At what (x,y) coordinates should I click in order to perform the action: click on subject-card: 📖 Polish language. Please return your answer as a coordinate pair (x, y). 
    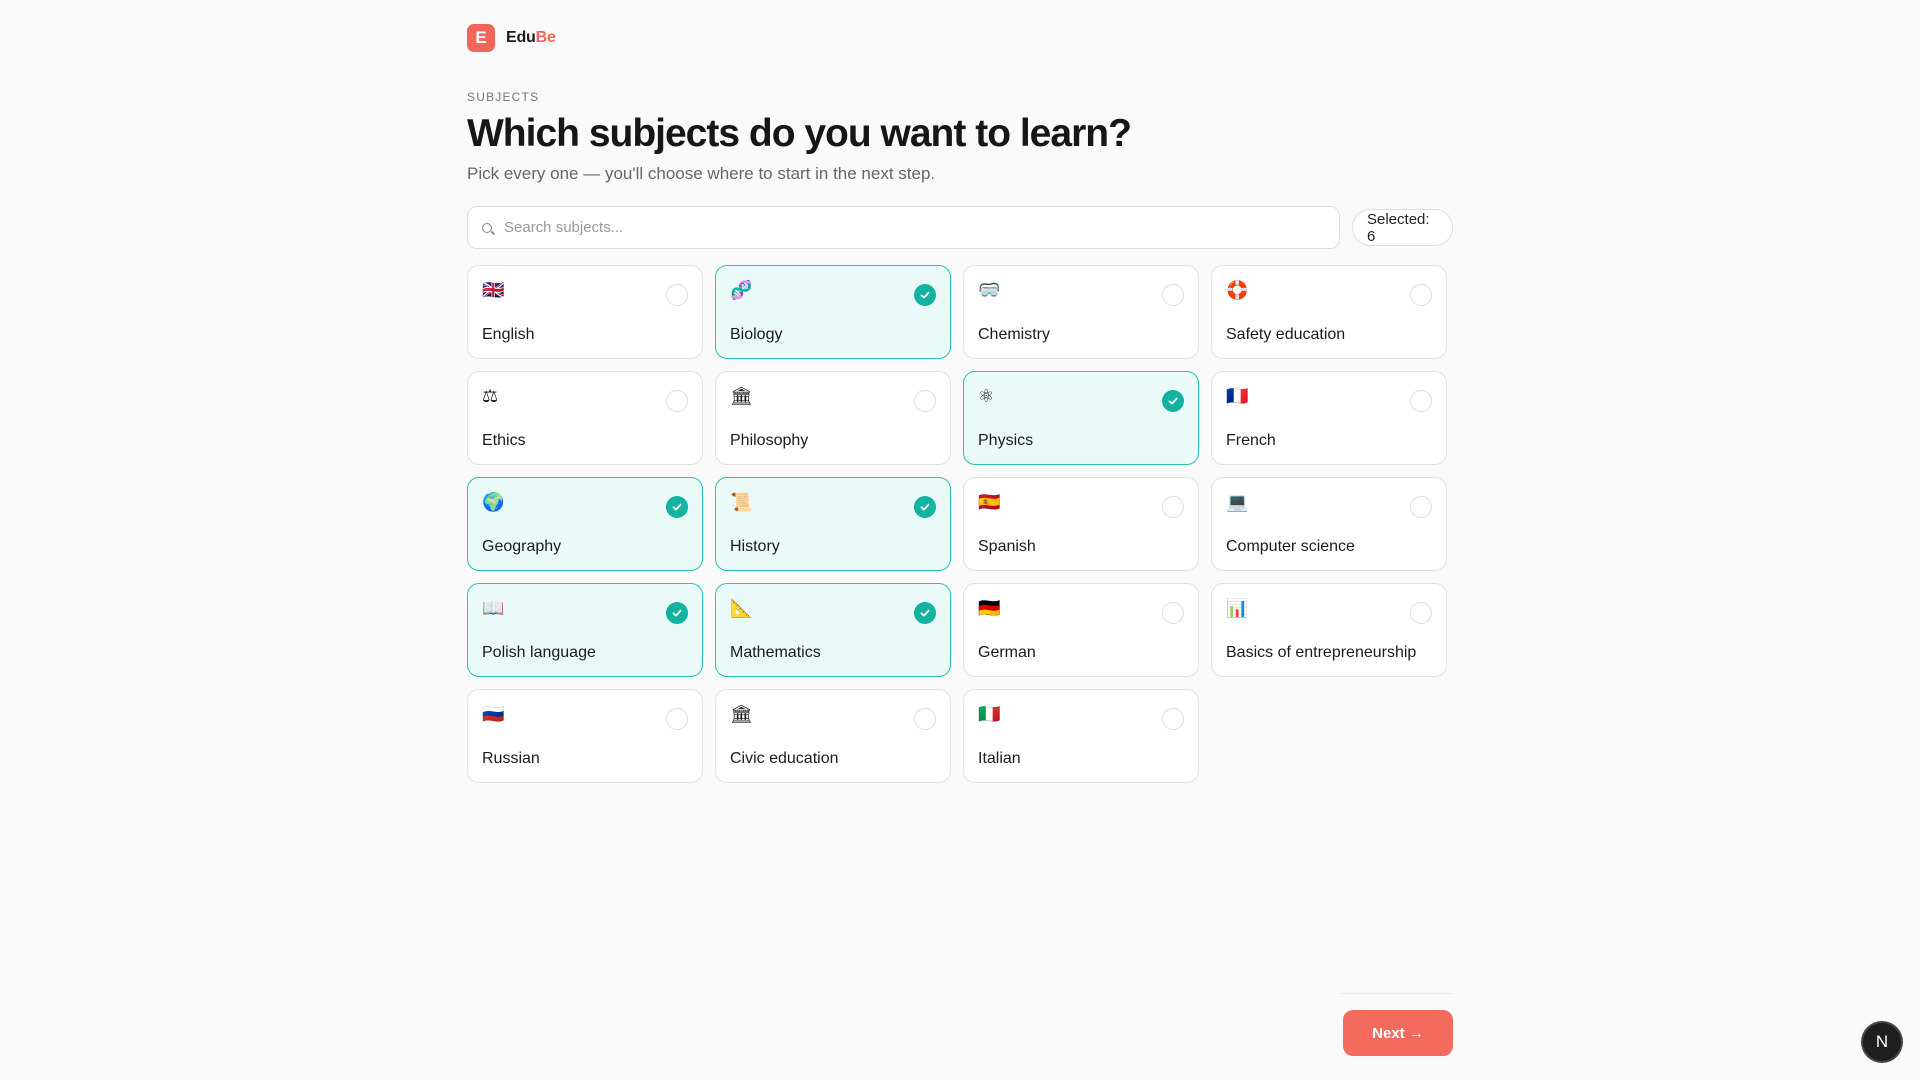
    Looking at the image, I should click on (585, 630).